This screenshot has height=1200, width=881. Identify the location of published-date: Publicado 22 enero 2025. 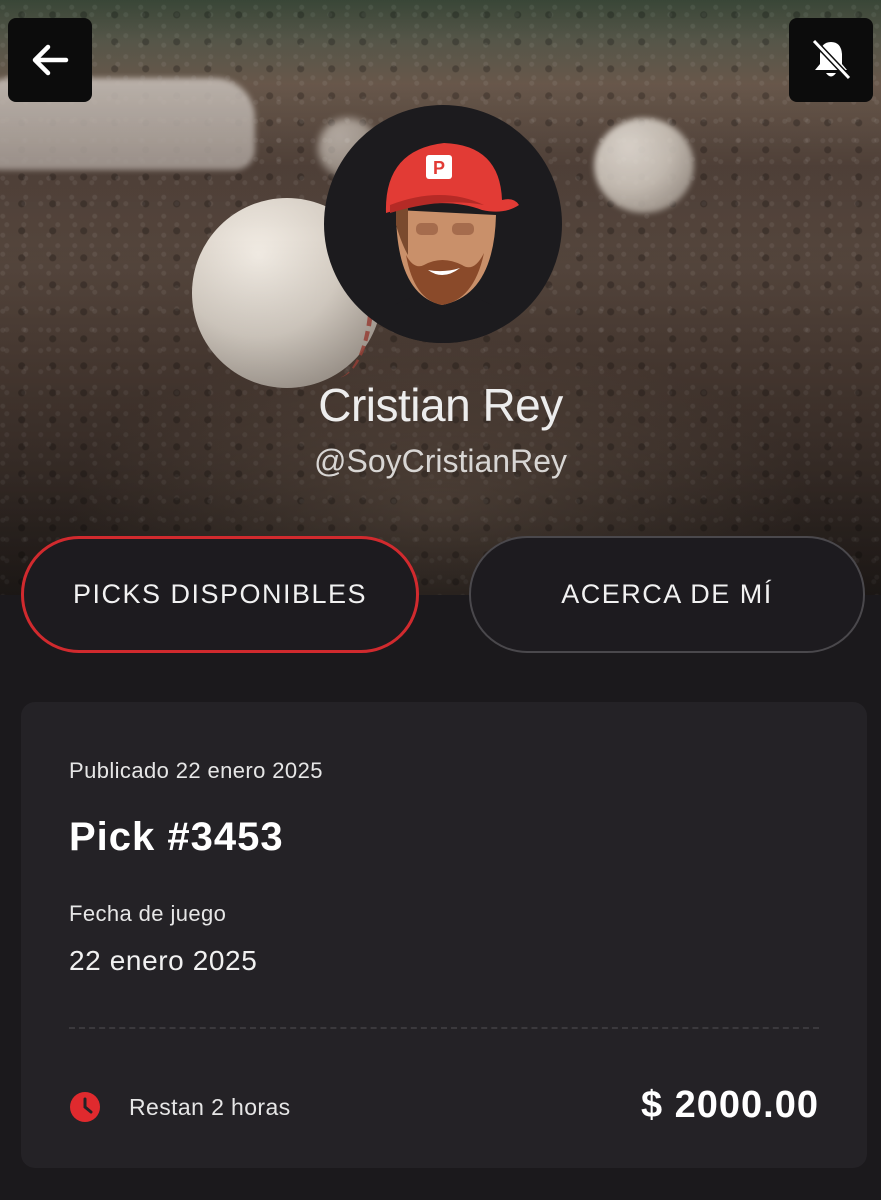
(196, 770).